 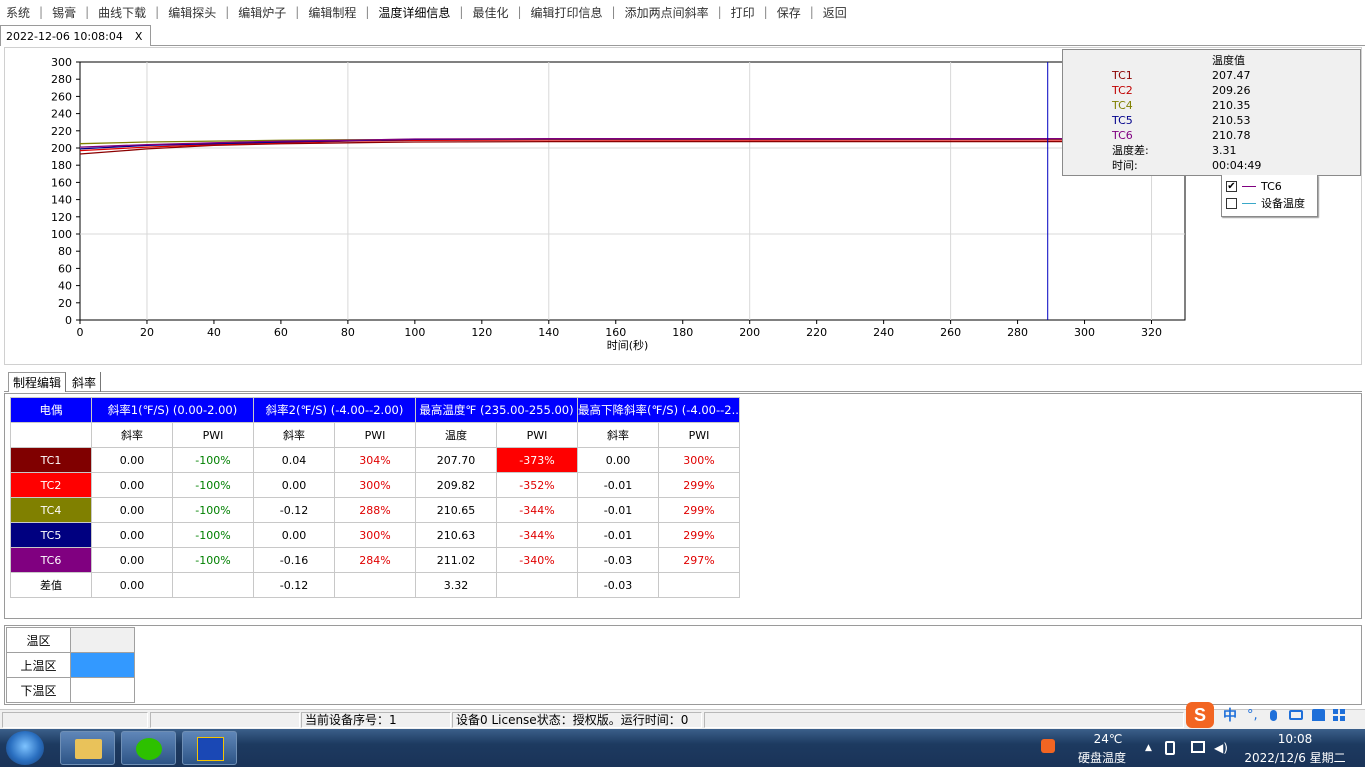 I want to click on sub-tab-strip: 制程编辑 斜率, so click(x=683, y=381).